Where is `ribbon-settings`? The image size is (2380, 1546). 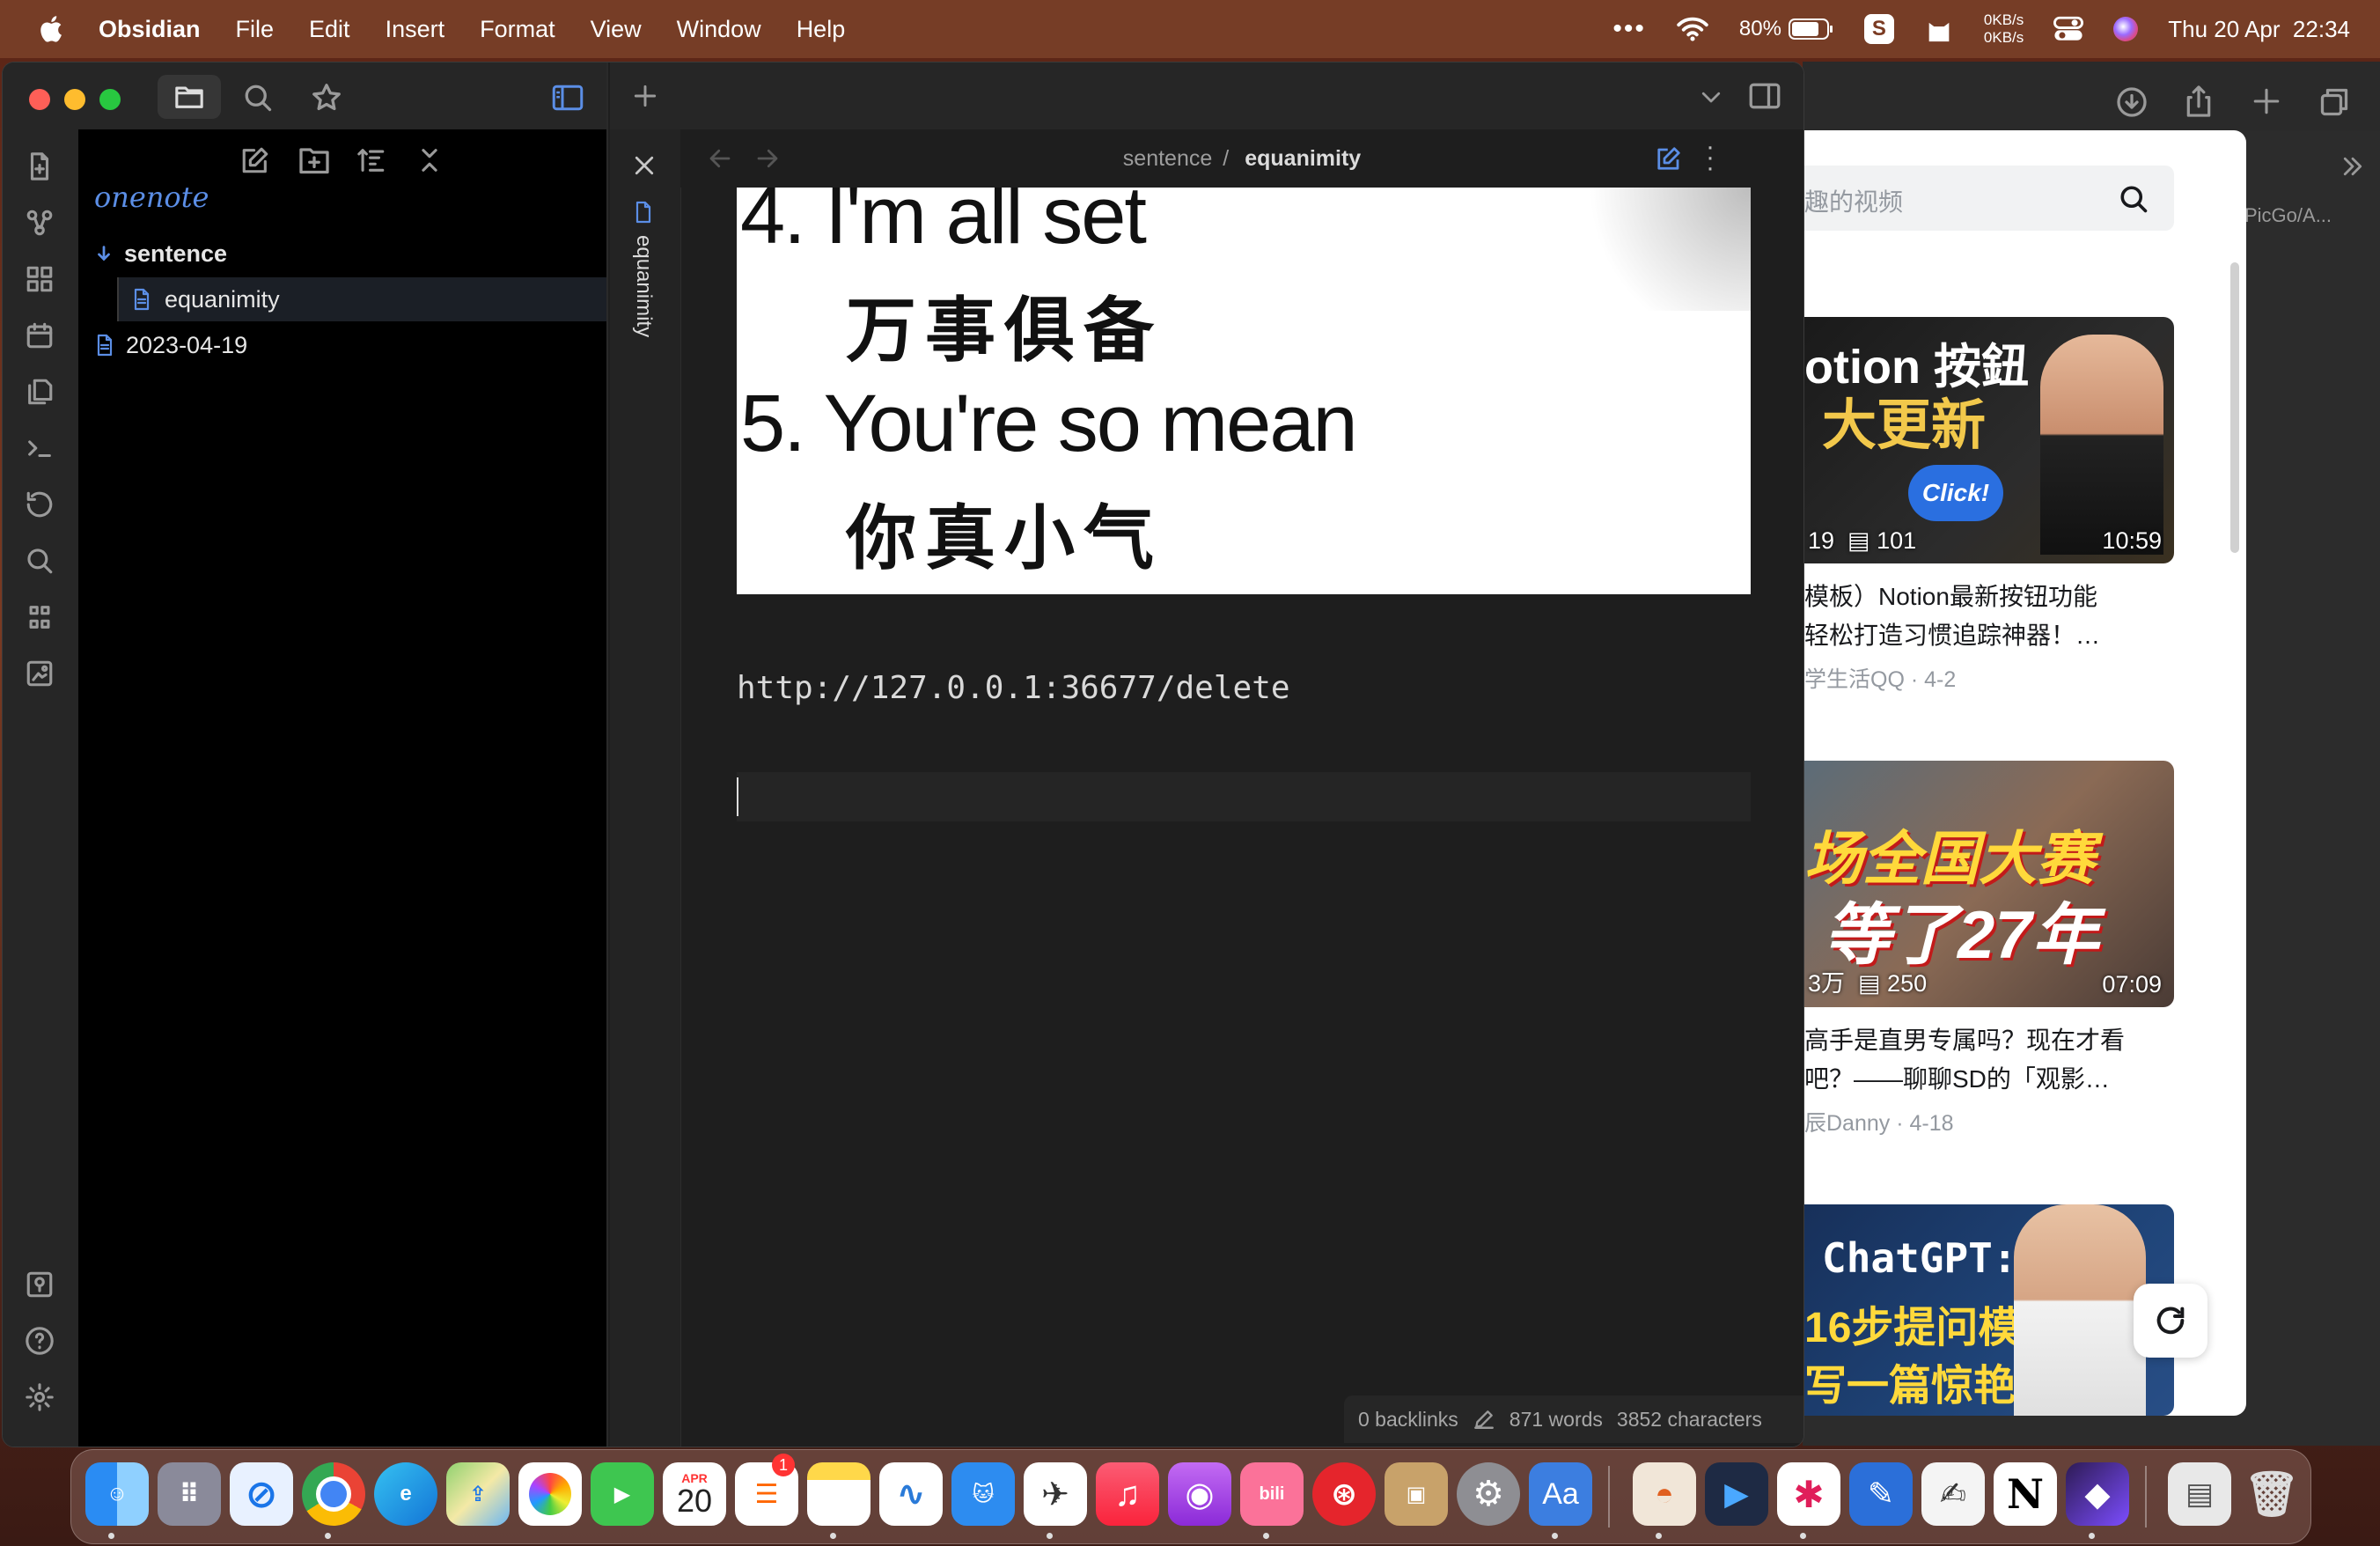
ribbon-settings is located at coordinates (39, 1397).